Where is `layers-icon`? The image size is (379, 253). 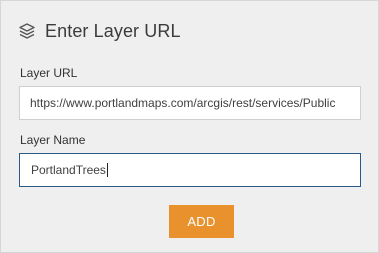 layers-icon is located at coordinates (27, 31).